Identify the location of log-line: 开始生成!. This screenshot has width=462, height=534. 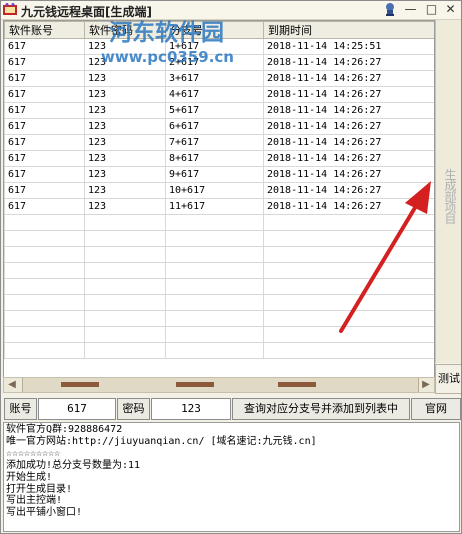
(29, 477).